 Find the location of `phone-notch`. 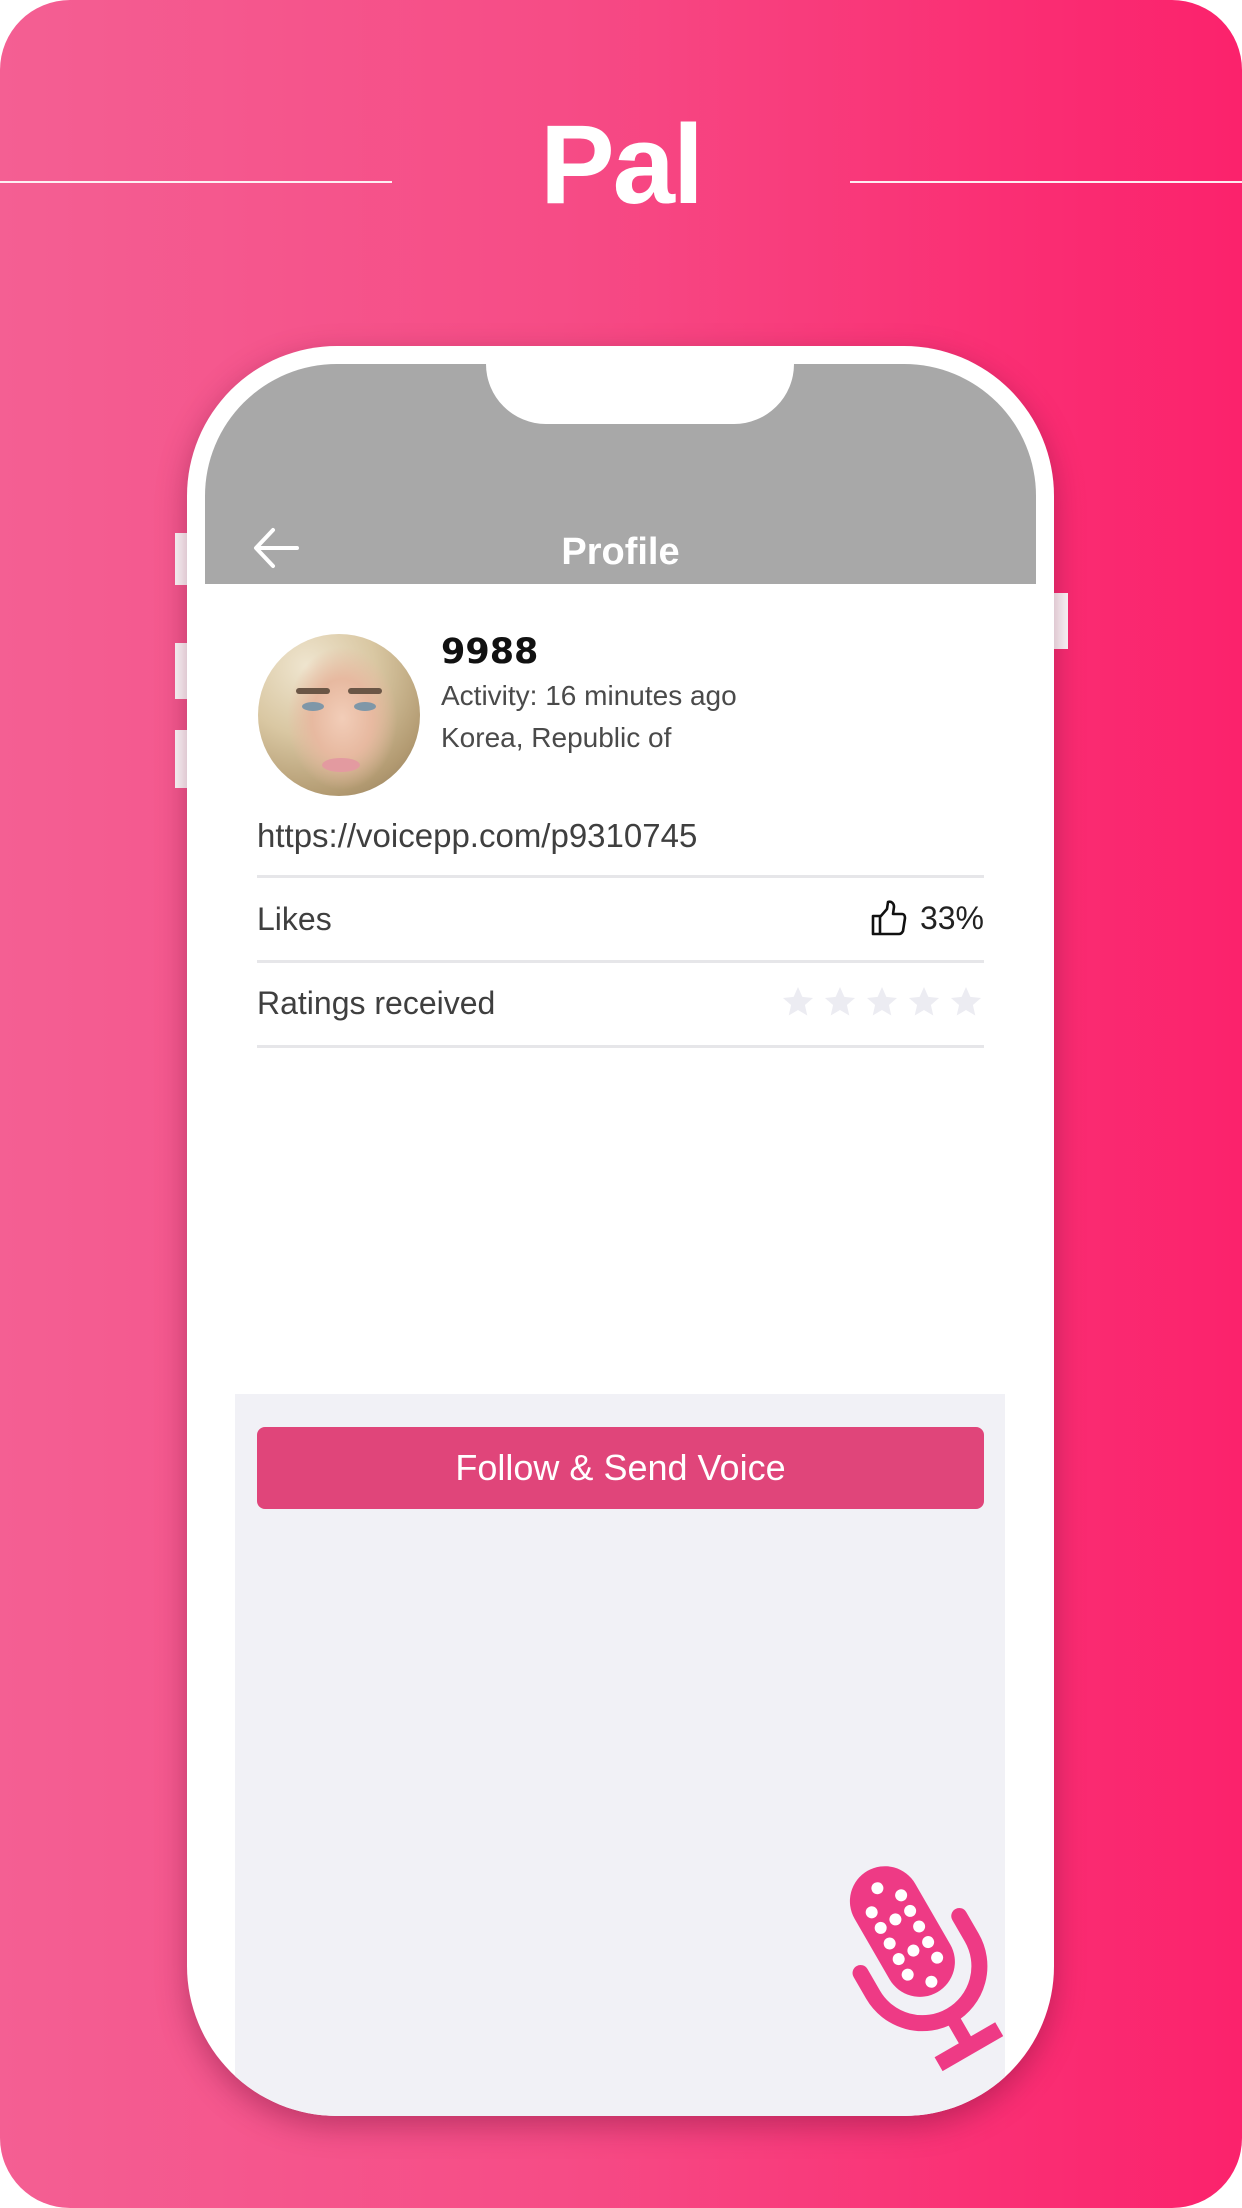

phone-notch is located at coordinates (640, 393).